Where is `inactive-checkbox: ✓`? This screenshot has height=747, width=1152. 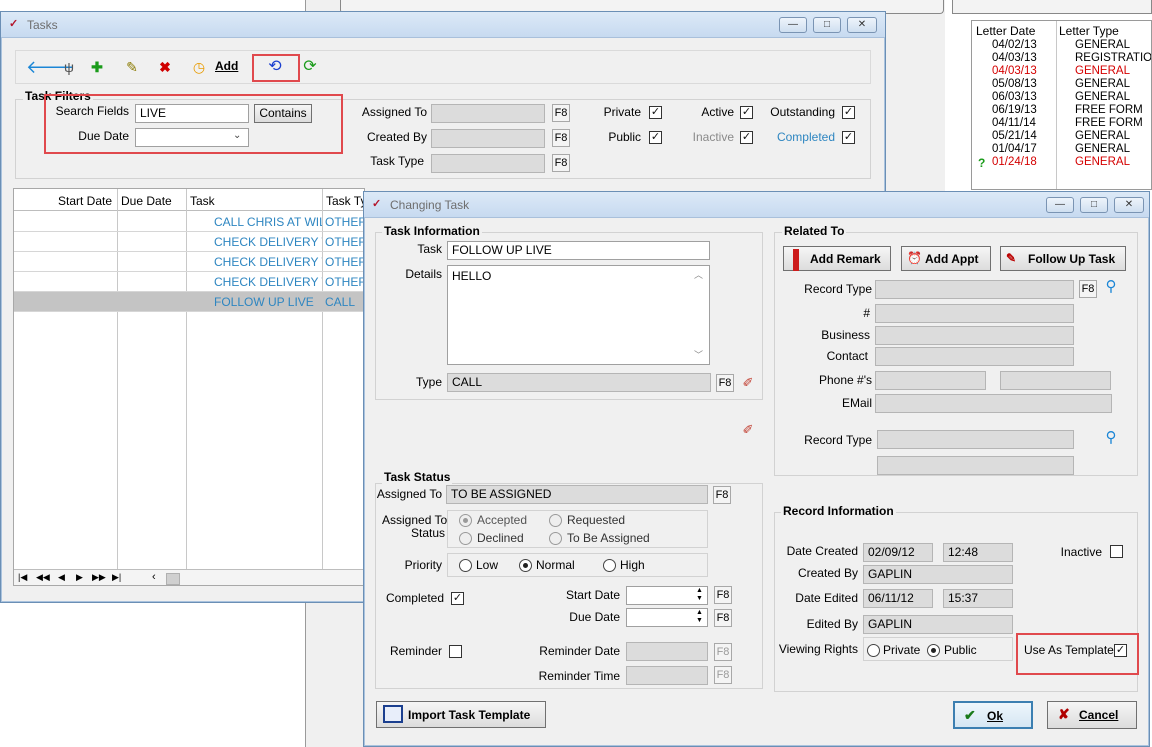
inactive-checkbox: ✓ is located at coordinates (746, 137).